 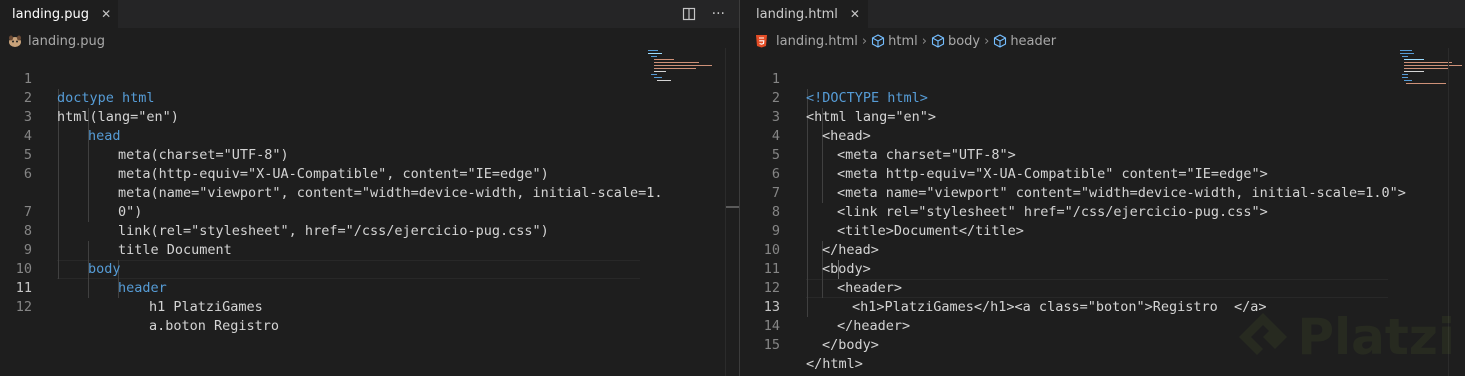 What do you see at coordinates (797, 14) in the screenshot?
I see `tab-label: landing.html` at bounding box center [797, 14].